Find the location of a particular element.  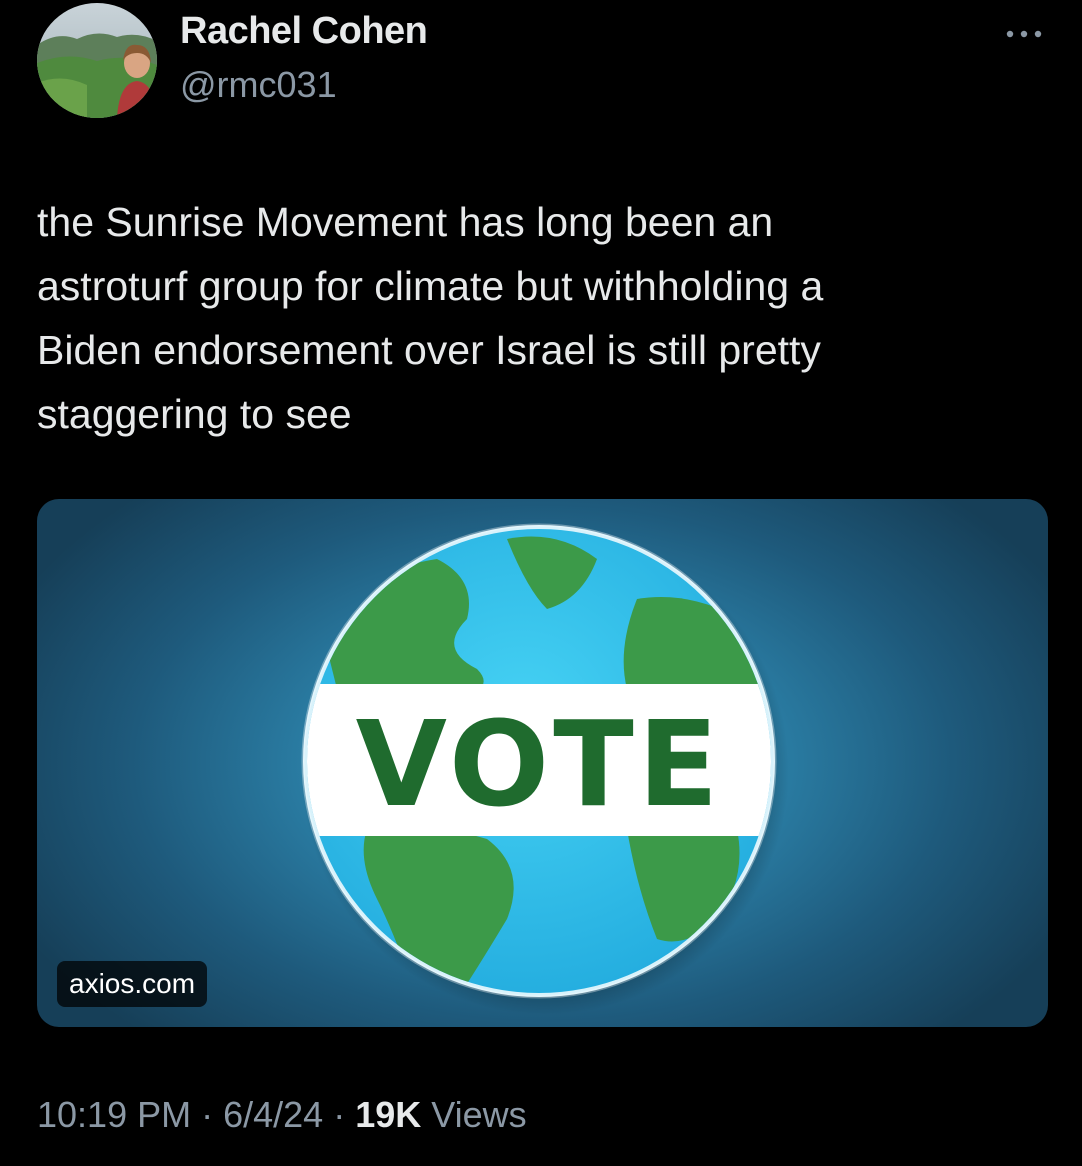

views-count: 19K is located at coordinates (388, 1114).